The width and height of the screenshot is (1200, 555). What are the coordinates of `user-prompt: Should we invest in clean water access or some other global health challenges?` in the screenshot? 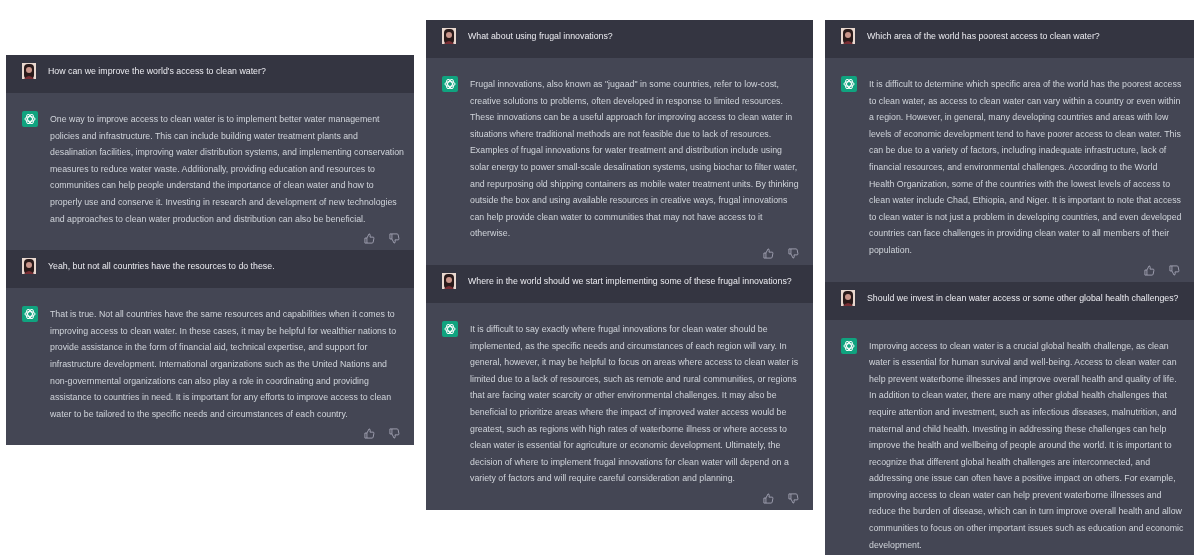 It's located at (1023, 298).